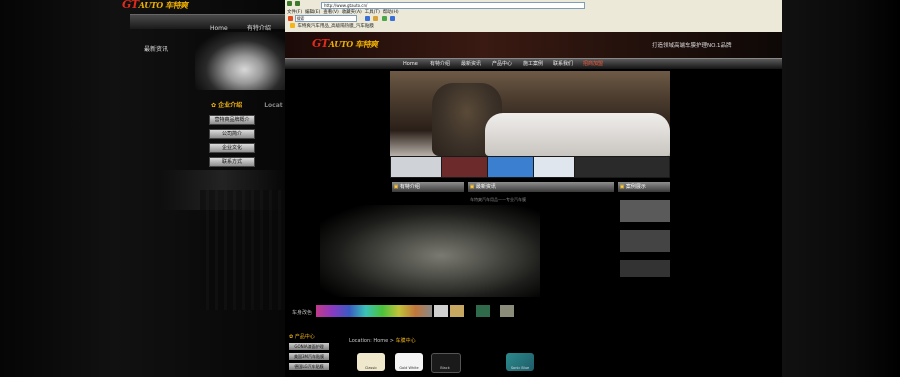 The image size is (900, 377). I want to click on browser-toolbar: 搜索, so click(534, 19).